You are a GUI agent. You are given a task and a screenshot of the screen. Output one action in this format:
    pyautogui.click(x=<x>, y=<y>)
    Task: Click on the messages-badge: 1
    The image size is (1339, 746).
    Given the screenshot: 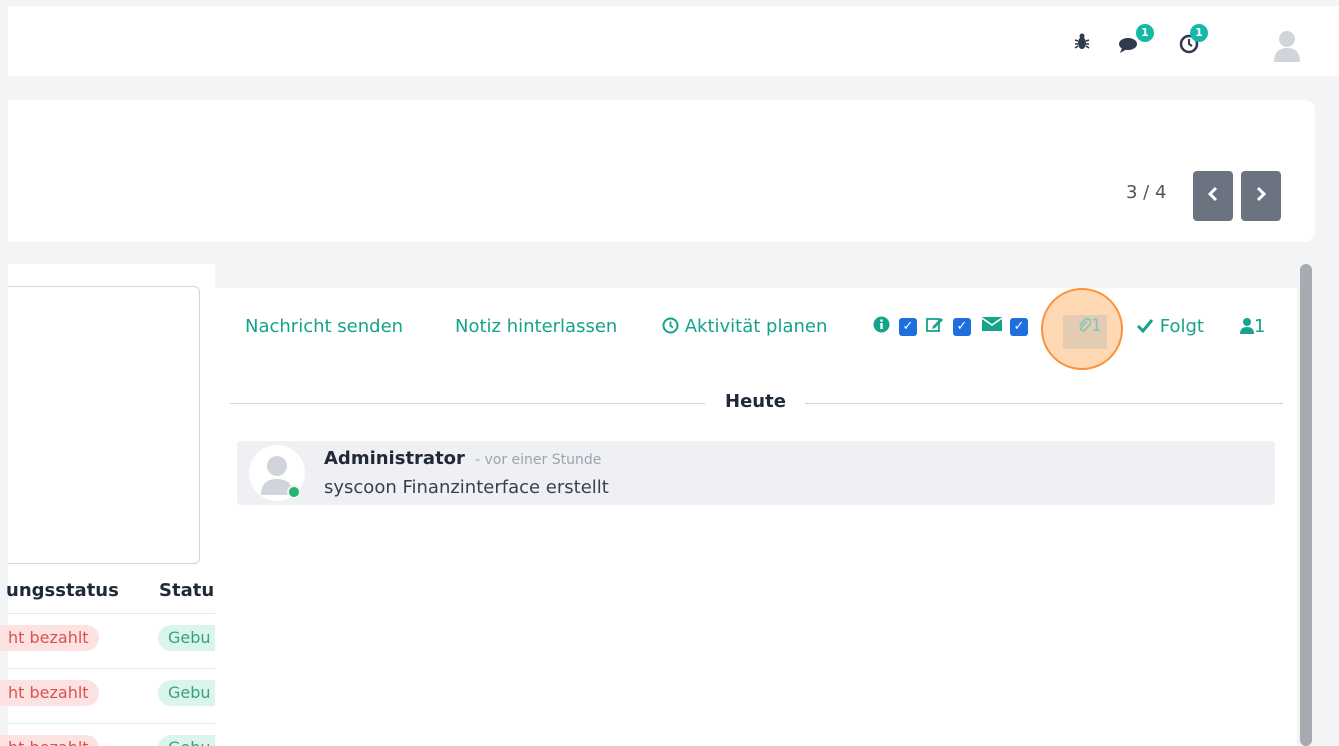 What is the action you would take?
    pyautogui.click(x=1145, y=33)
    